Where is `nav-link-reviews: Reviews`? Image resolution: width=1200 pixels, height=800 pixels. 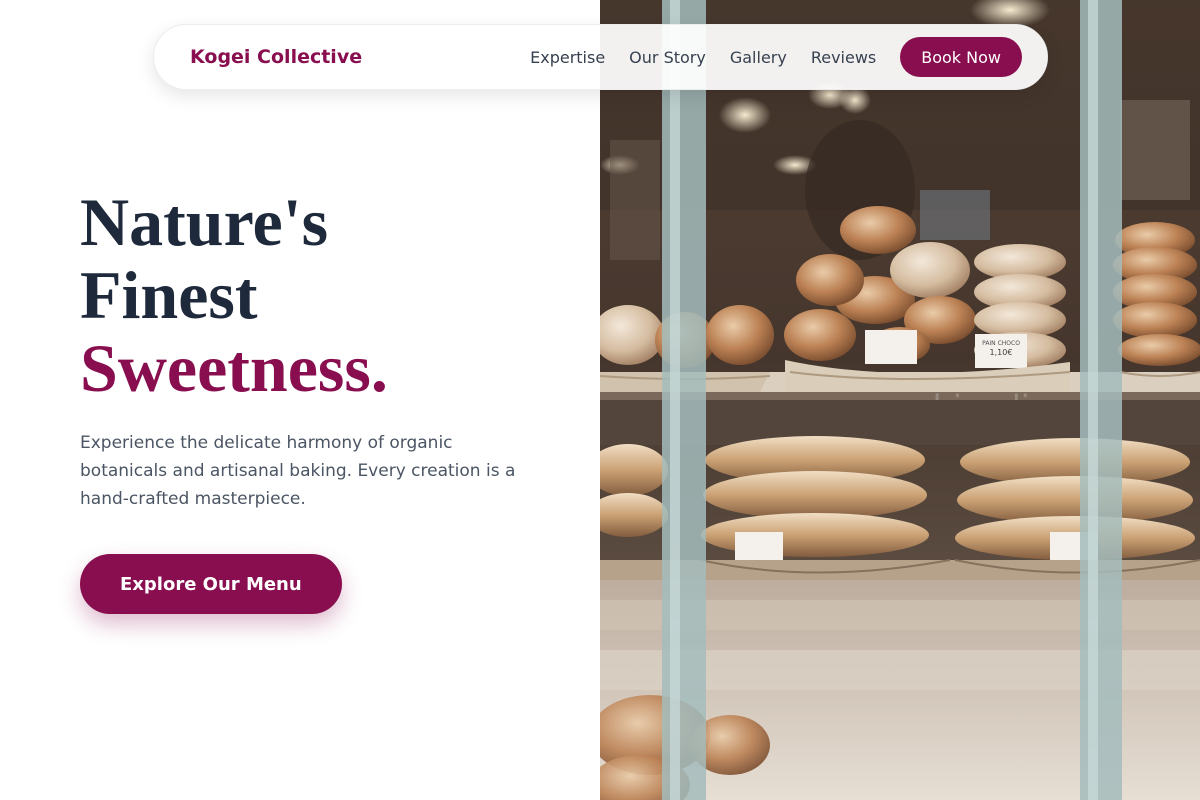 nav-link-reviews: Reviews is located at coordinates (843, 57).